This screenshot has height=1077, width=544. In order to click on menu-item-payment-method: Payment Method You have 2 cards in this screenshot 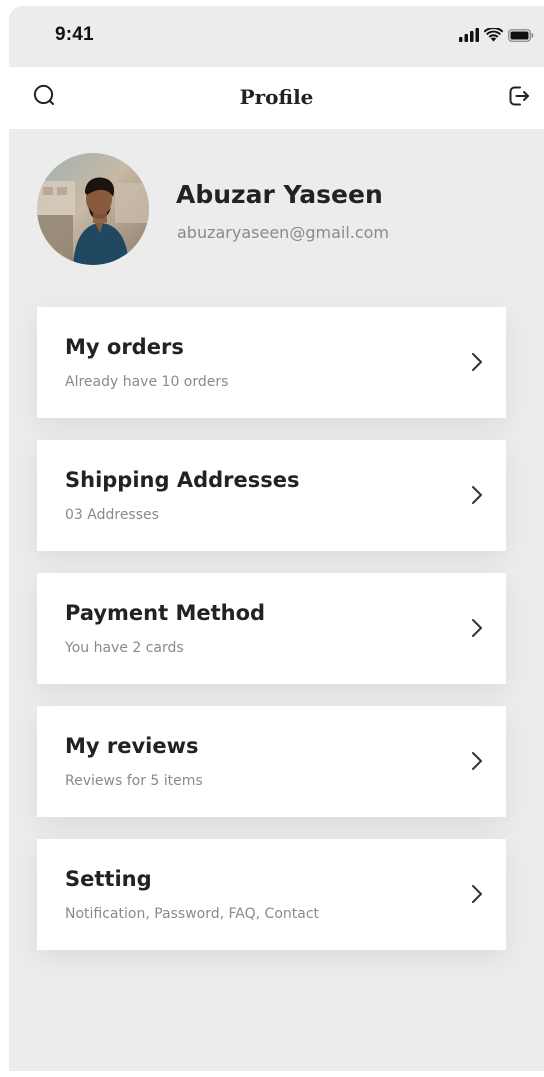, I will do `click(271, 628)`.